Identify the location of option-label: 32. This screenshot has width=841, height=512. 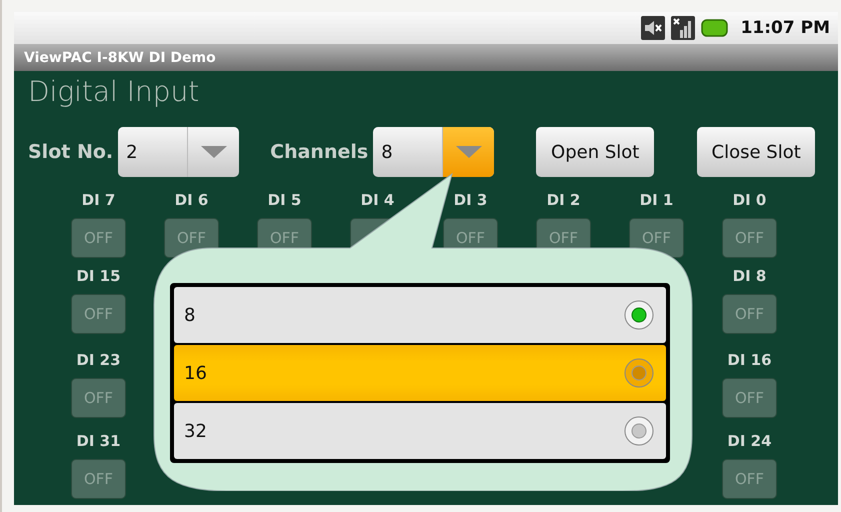
(195, 431).